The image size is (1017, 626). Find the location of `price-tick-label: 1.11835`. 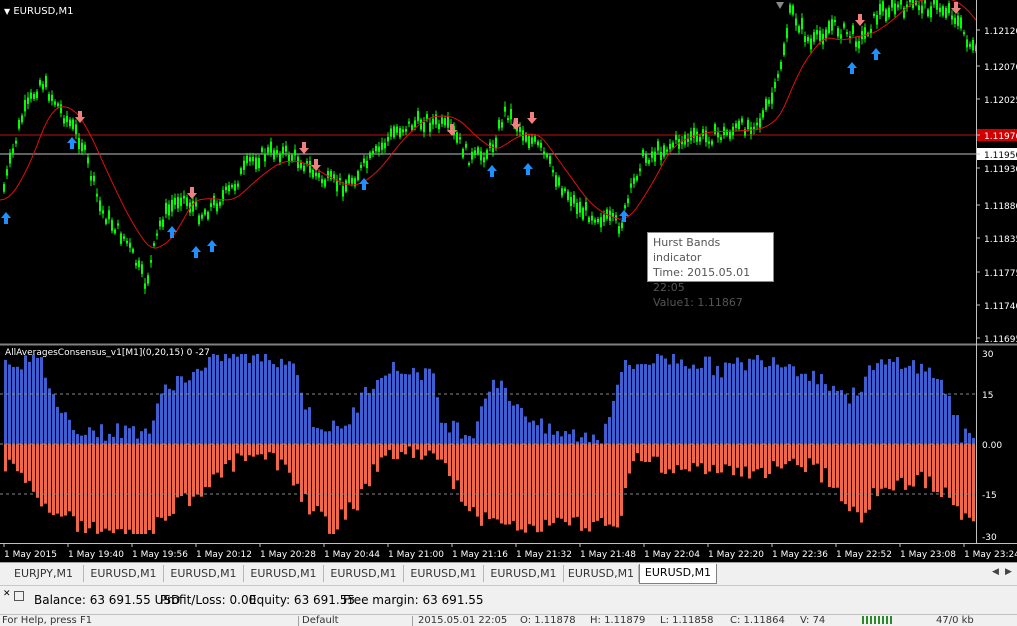

price-tick-label: 1.11835 is located at coordinates (1000, 240).